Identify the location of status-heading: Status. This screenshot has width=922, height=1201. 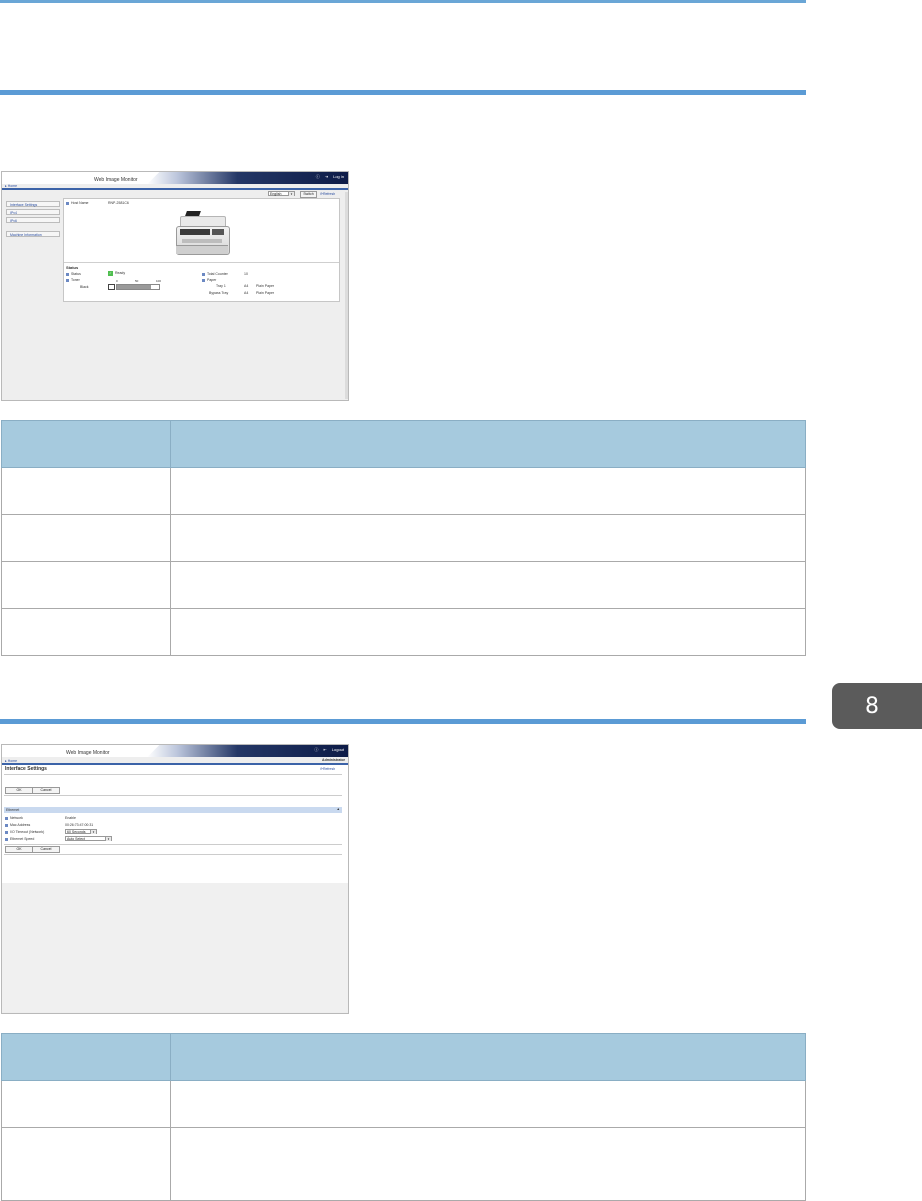
(72, 267).